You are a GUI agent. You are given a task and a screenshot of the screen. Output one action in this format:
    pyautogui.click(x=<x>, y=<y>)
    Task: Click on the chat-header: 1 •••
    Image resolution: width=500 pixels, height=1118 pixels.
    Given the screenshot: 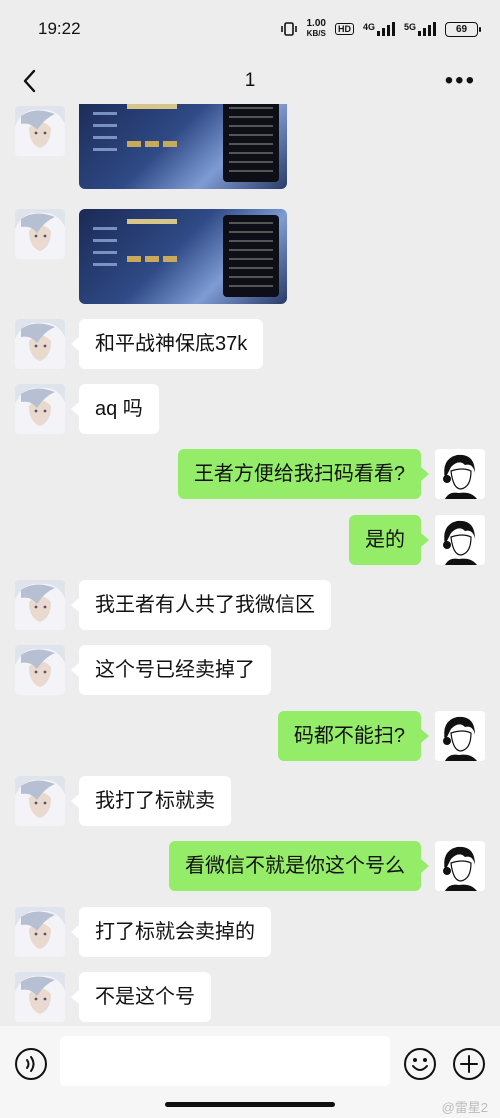 What is the action you would take?
    pyautogui.click(x=250, y=81)
    